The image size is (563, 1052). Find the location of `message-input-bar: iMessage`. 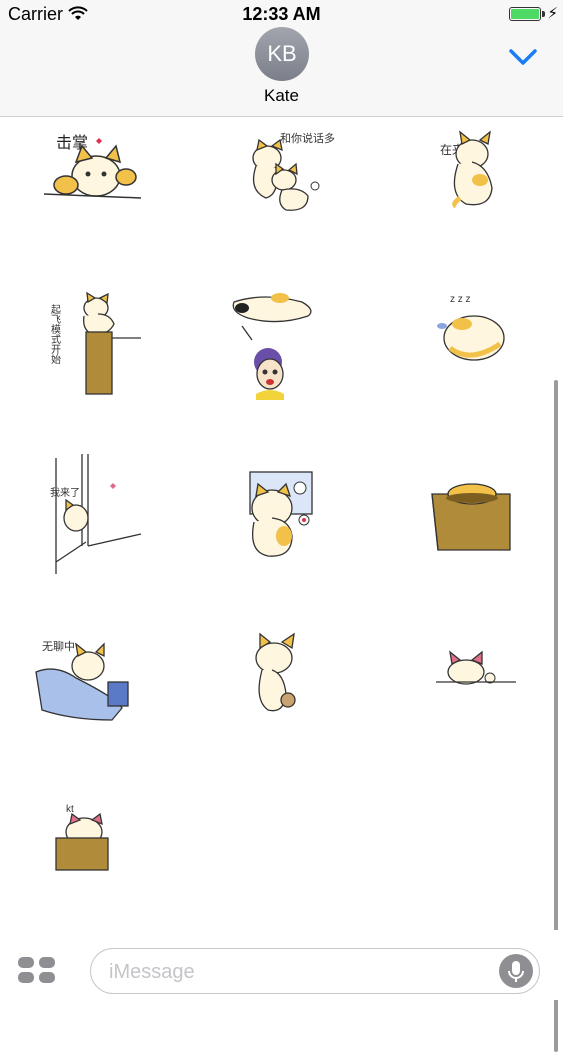

message-input-bar: iMessage is located at coordinates (281, 965).